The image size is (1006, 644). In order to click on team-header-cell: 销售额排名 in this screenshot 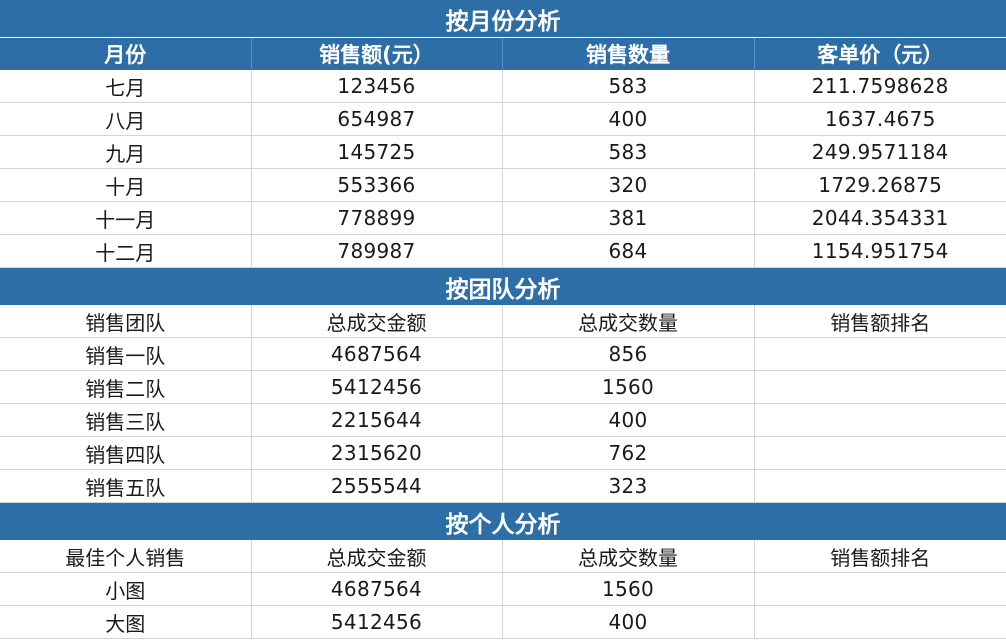, I will do `click(880, 321)`.